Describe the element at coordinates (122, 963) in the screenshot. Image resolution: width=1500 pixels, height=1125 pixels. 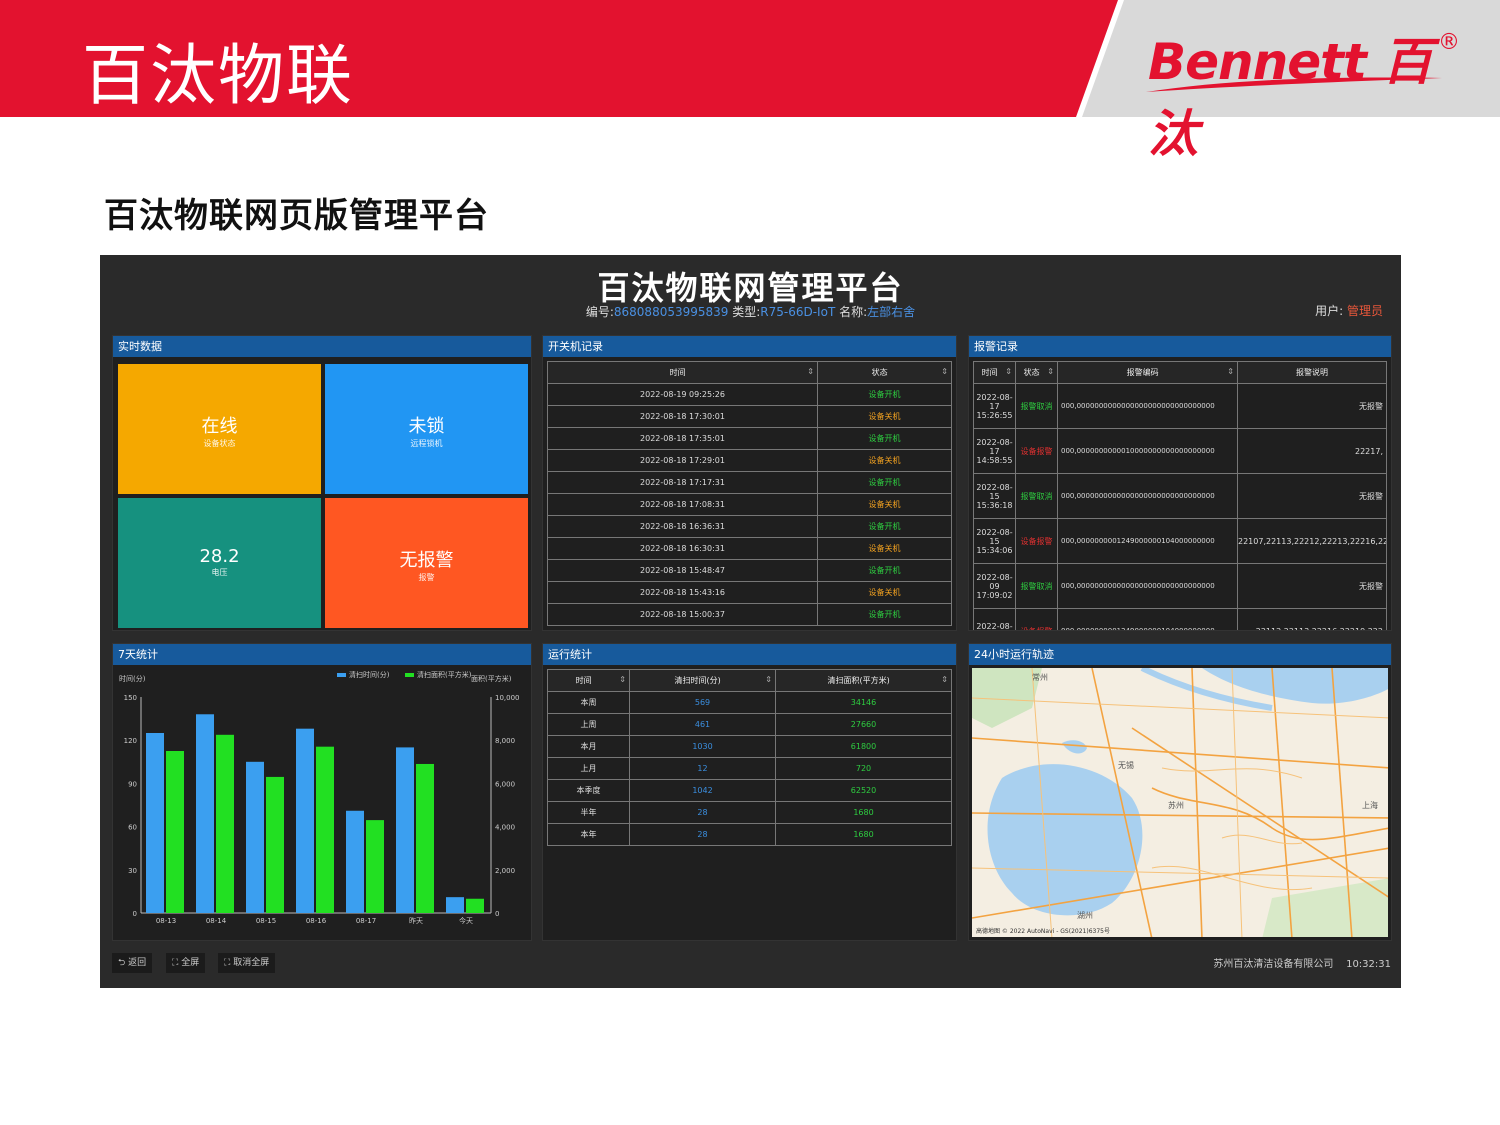
I see `back-icon: ⮌` at that location.